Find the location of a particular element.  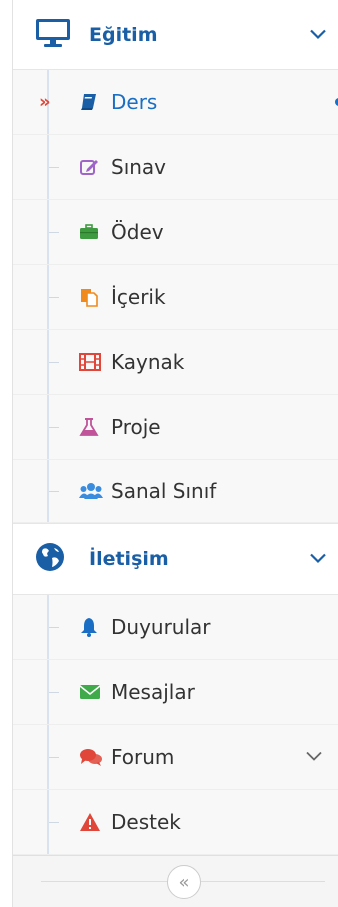

comments-icon is located at coordinates (90, 757).